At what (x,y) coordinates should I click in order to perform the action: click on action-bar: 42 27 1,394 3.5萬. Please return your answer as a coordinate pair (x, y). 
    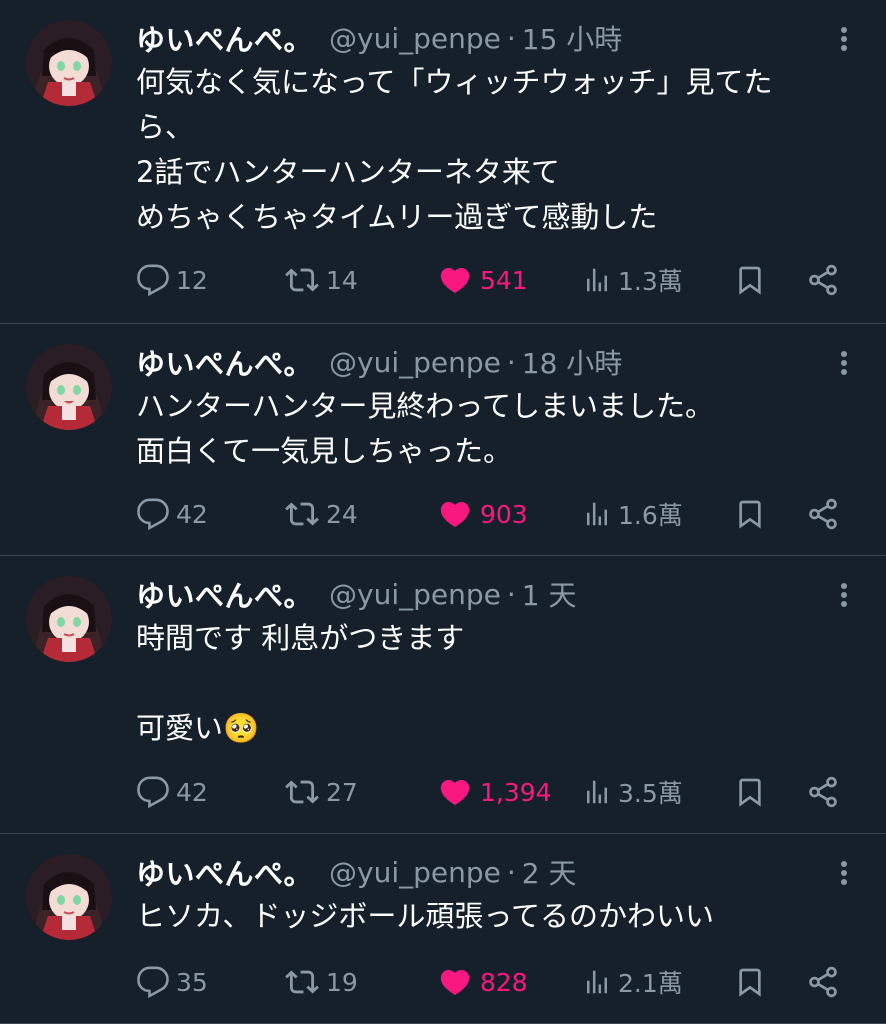
    Looking at the image, I should click on (491, 792).